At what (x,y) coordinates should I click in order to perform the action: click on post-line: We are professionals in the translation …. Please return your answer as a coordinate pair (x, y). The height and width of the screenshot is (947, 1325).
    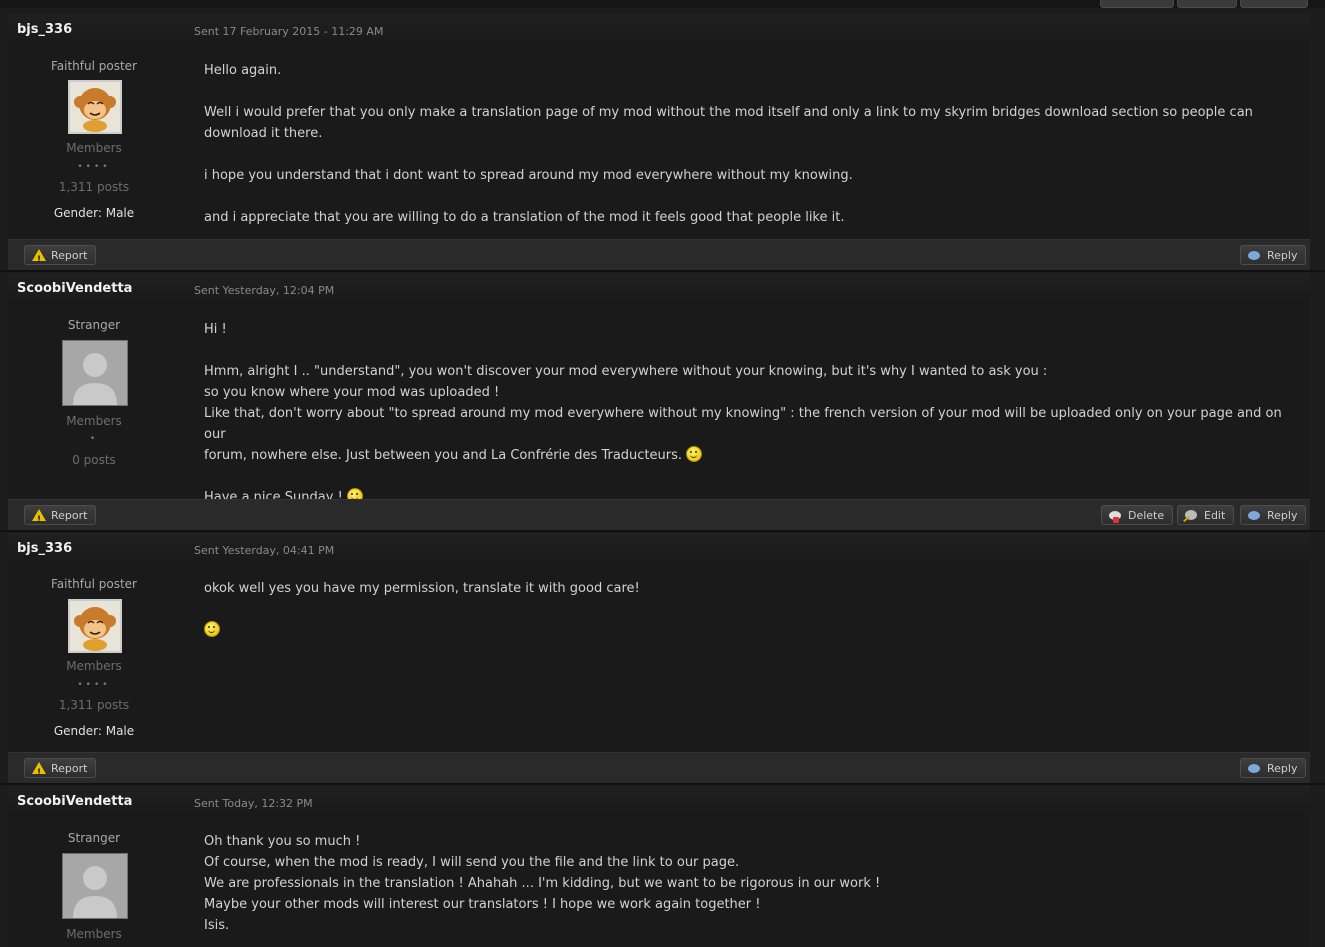
    Looking at the image, I should click on (542, 883).